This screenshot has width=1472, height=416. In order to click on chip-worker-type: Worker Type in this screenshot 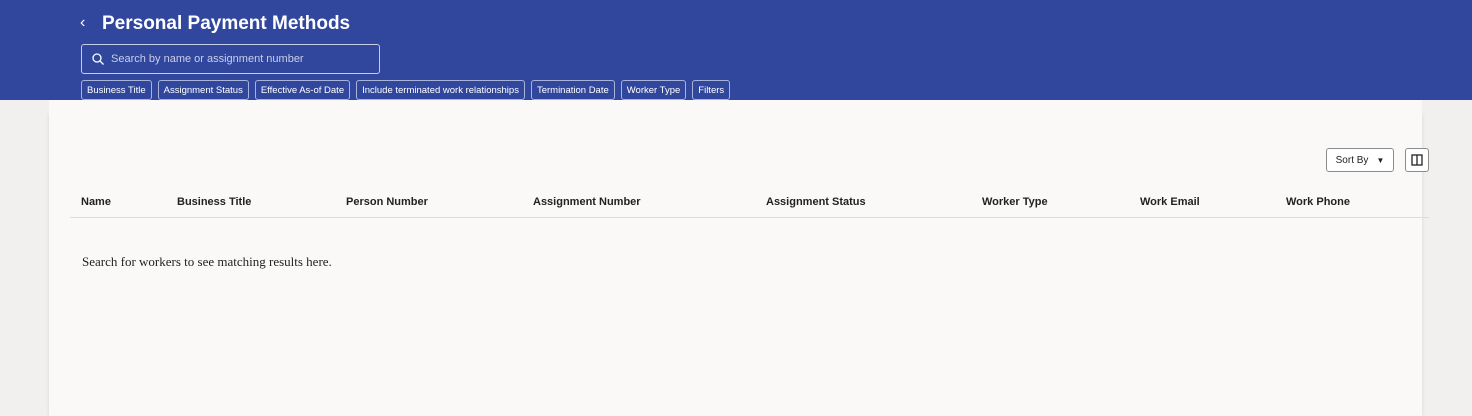, I will do `click(653, 90)`.